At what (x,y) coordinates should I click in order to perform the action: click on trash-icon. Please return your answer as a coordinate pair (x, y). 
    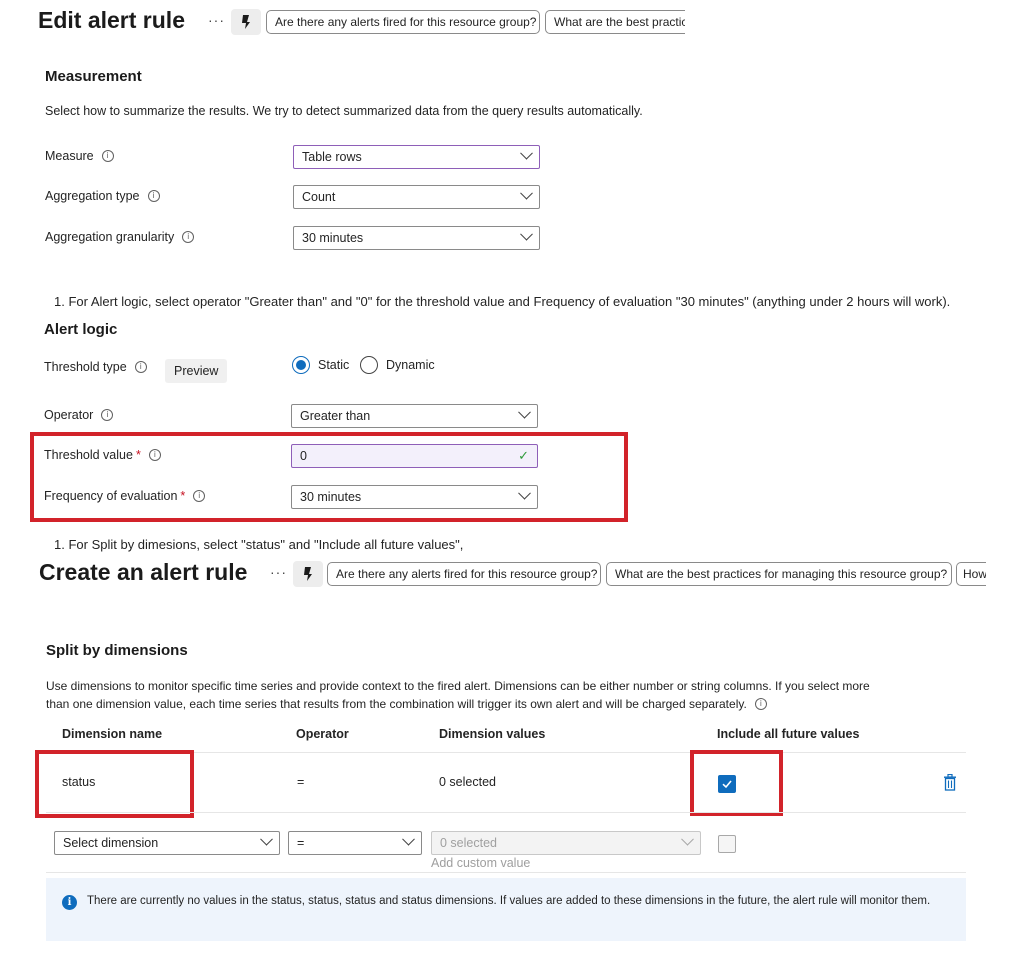
    Looking at the image, I should click on (950, 782).